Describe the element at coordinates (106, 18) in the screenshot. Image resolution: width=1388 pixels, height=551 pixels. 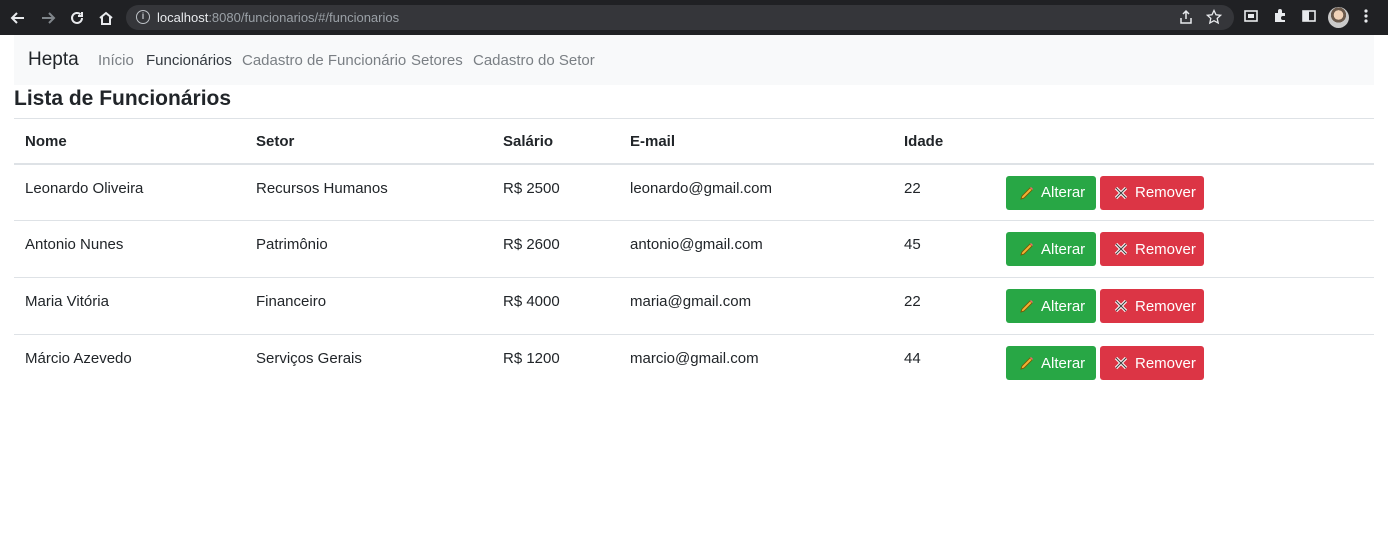
I see `home-icon` at that location.